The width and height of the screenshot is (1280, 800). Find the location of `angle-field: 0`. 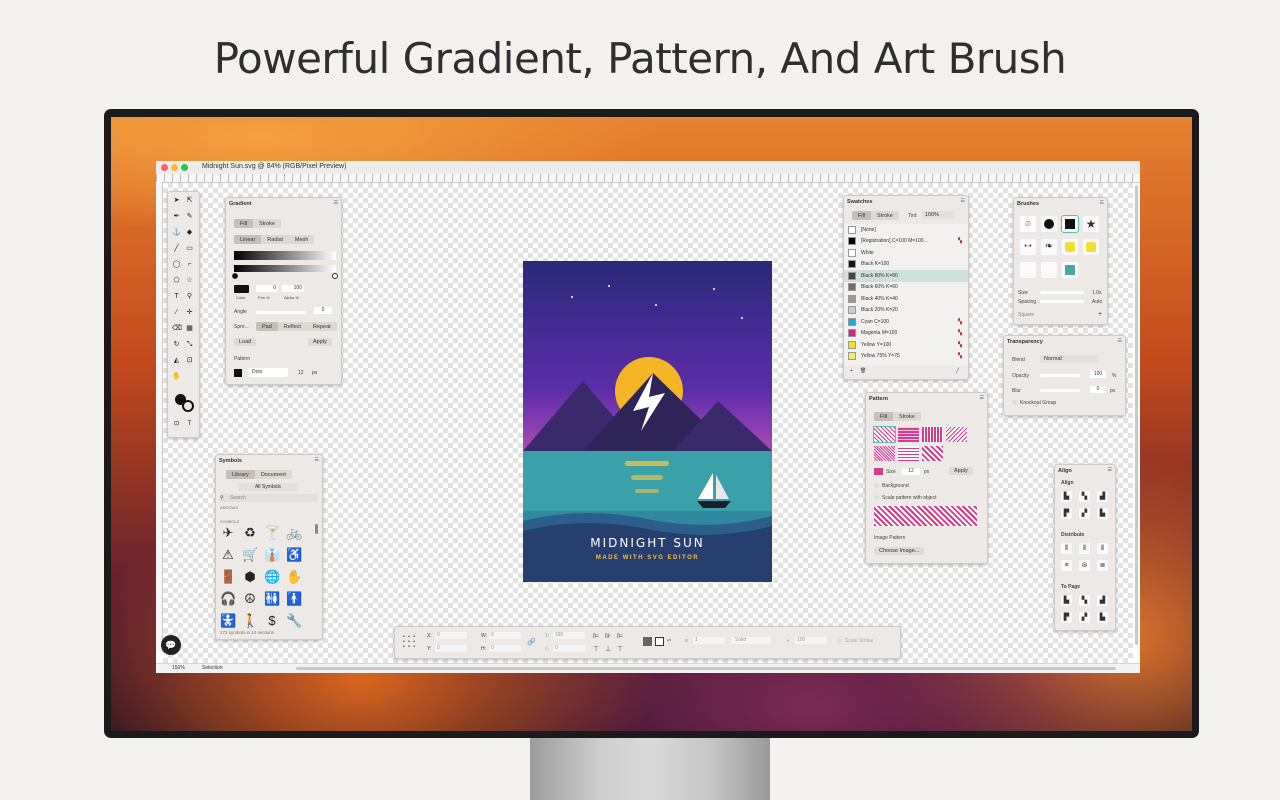

angle-field: 0 is located at coordinates (323, 310).